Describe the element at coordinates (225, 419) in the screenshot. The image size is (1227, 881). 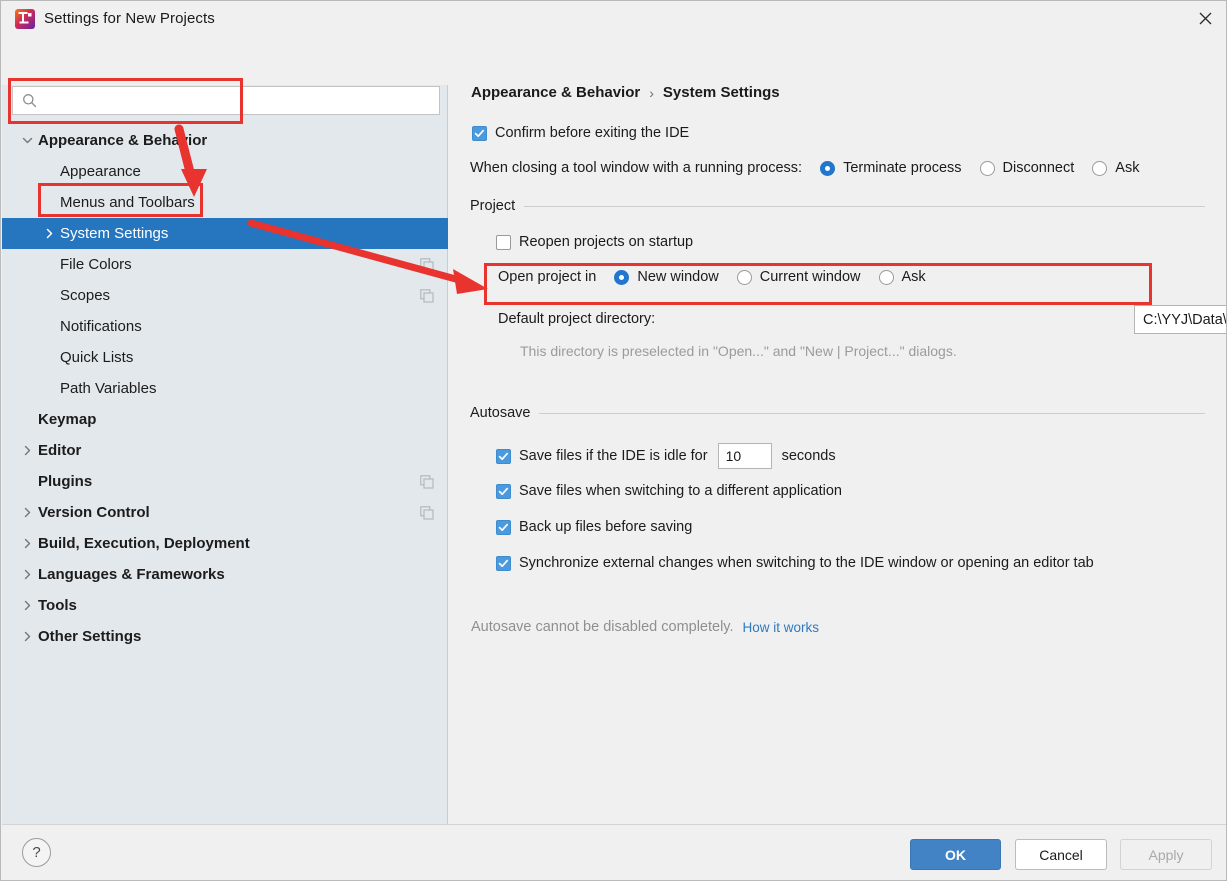
I see `sidebar-item-keymap: Keymap` at that location.